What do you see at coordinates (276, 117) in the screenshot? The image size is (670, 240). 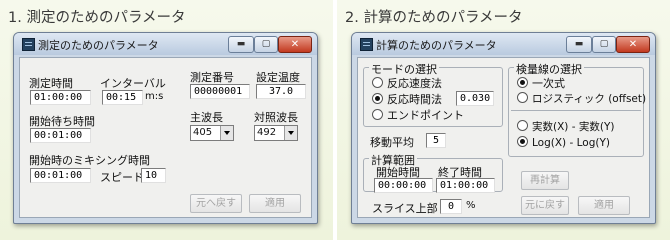 I see `ref-wavelength-label: 対照波長` at bounding box center [276, 117].